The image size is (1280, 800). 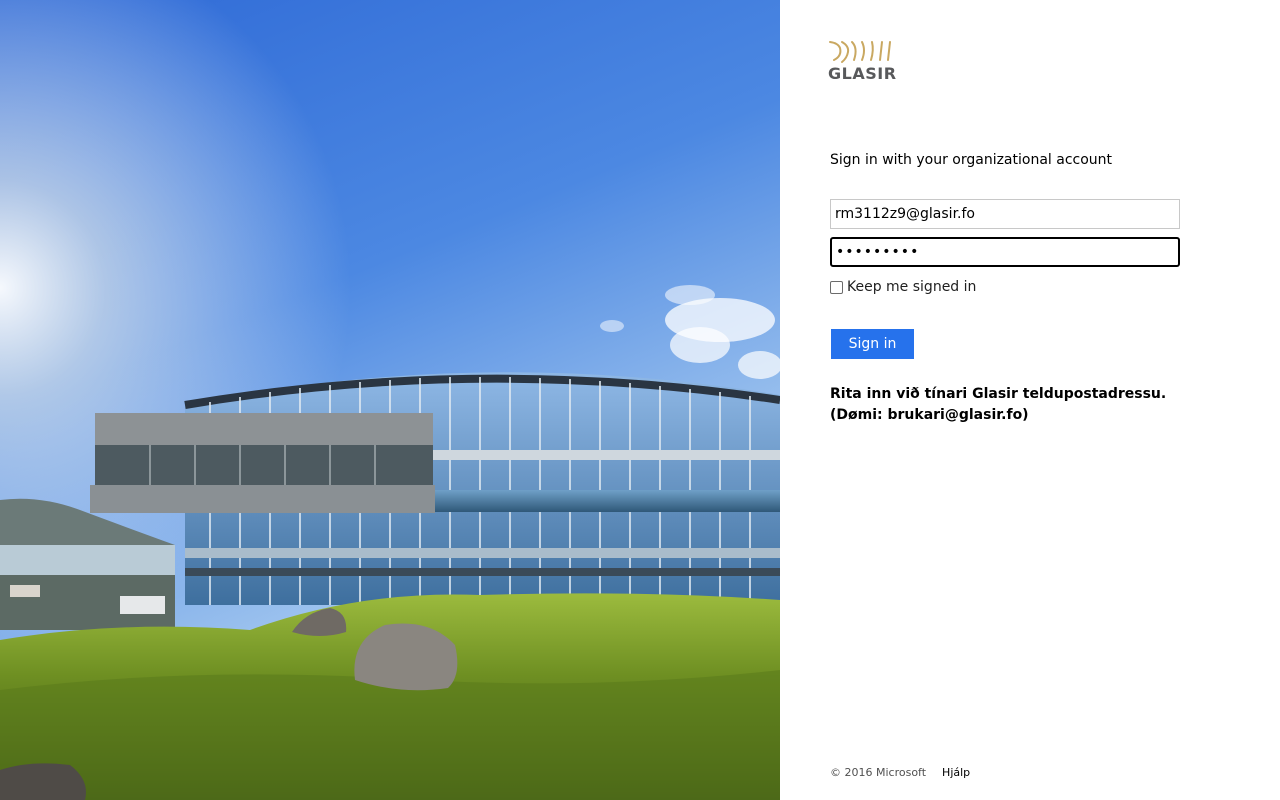 What do you see at coordinates (836, 287) in the screenshot?
I see `keep-signed-in-checkbox` at bounding box center [836, 287].